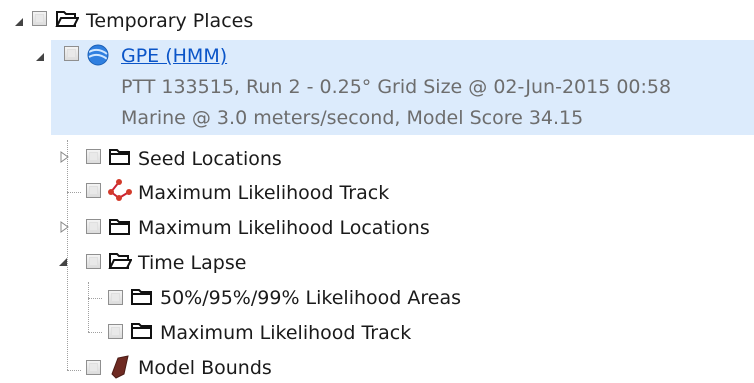  What do you see at coordinates (39, 18) in the screenshot?
I see `root-checkbox` at bounding box center [39, 18].